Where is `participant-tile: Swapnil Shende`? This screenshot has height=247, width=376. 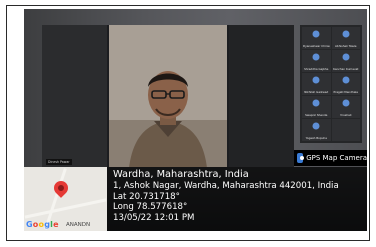 participant-tile: Swapnil Shende is located at coordinates (316, 107).